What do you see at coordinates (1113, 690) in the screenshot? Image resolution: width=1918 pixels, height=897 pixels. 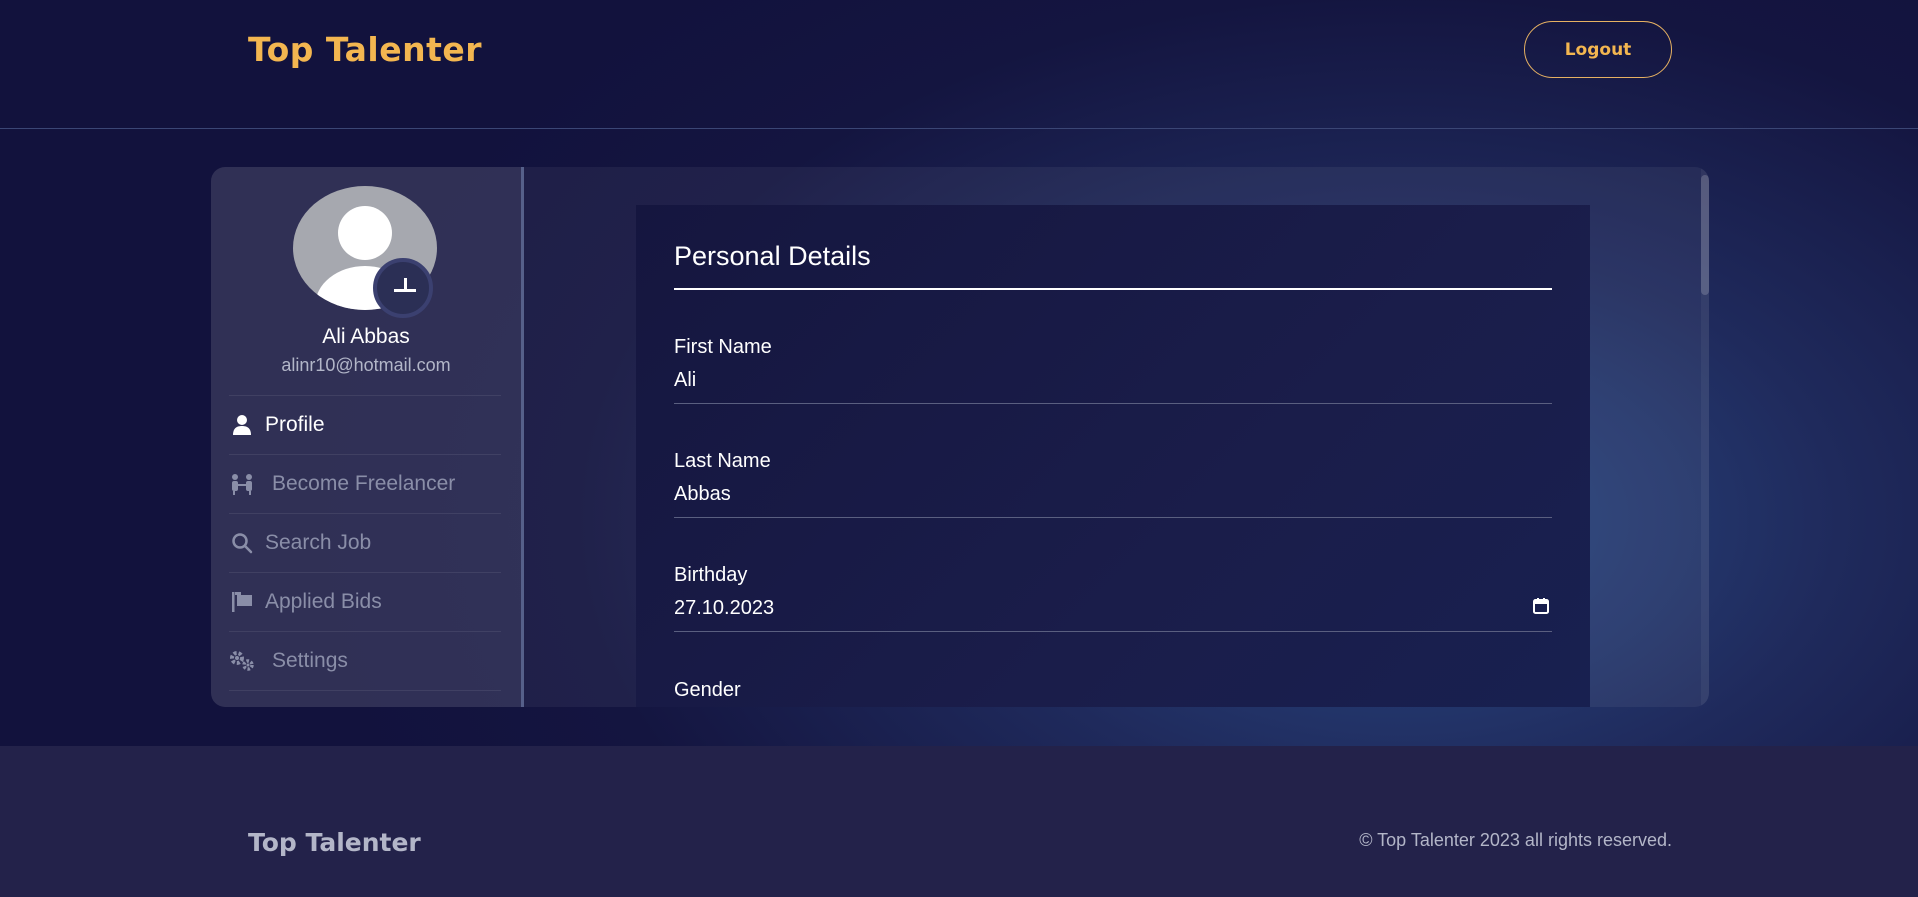 I see `gender-field: Gender` at bounding box center [1113, 690].